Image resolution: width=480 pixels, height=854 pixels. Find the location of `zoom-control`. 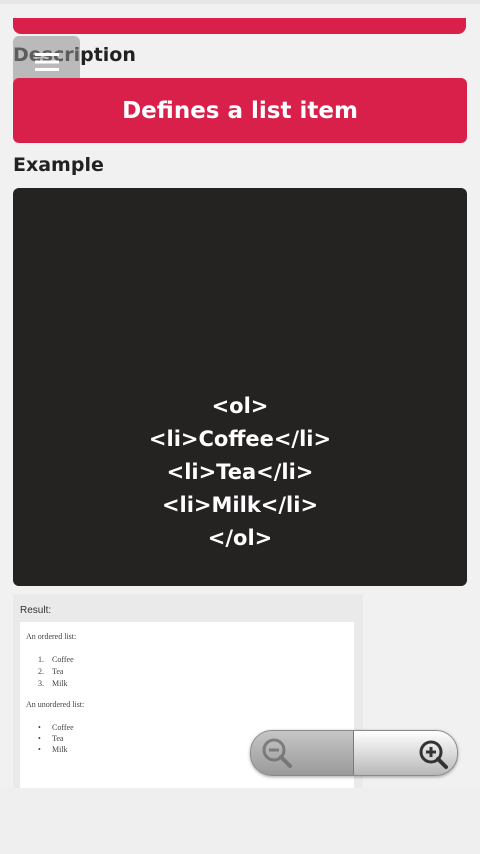

zoom-control is located at coordinates (354, 753).